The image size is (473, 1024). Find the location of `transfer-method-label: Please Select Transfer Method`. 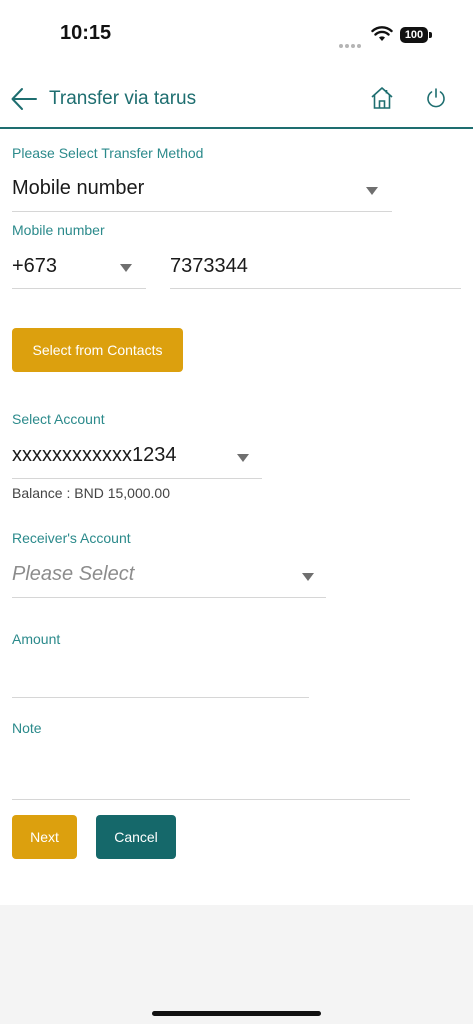

transfer-method-label: Please Select Transfer Method is located at coordinates (108, 153).